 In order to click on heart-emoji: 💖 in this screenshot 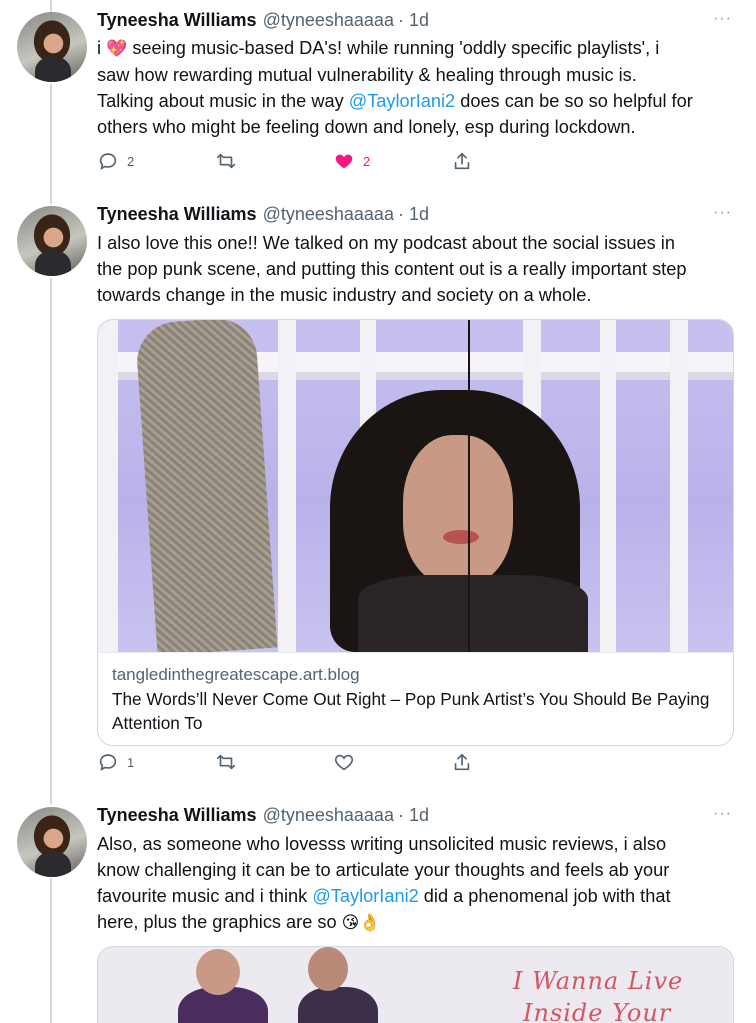, I will do `click(117, 49)`.